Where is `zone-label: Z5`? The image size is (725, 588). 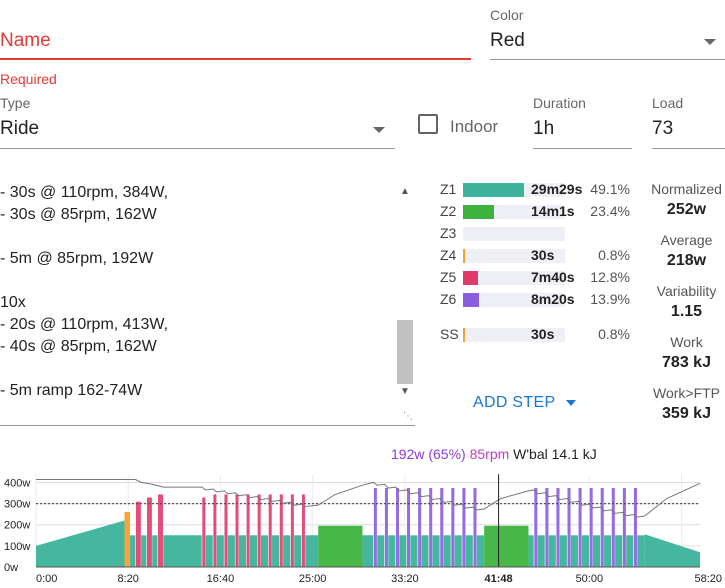
zone-label: Z5 is located at coordinates (448, 277).